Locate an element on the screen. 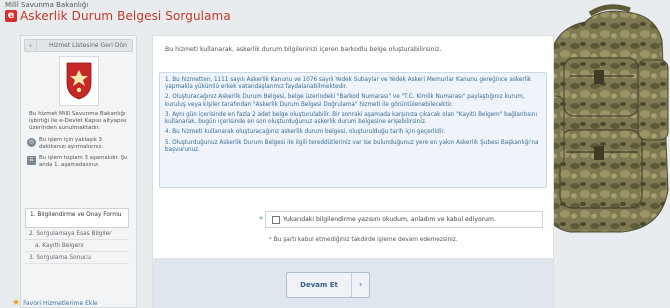 The image size is (670, 308). step-item-2a: a. Kayıtlı Belgeni is located at coordinates (77, 246).